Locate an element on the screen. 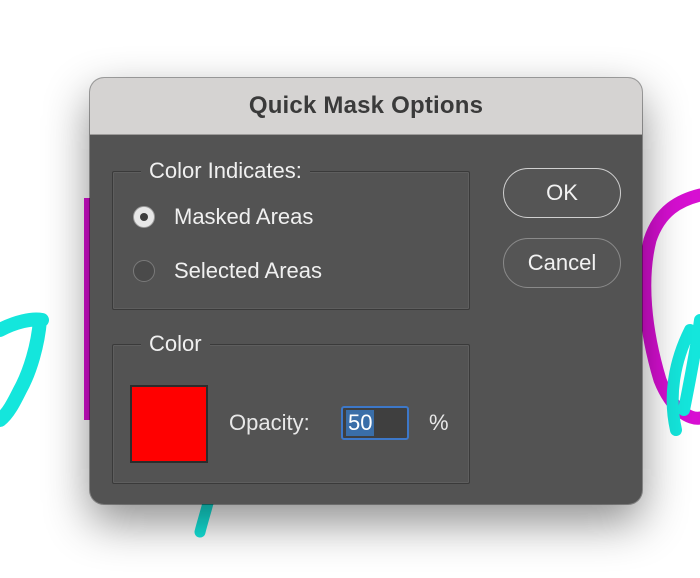 The height and width of the screenshot is (578, 700). masked-areas-option: Masked Areas is located at coordinates (223, 217).